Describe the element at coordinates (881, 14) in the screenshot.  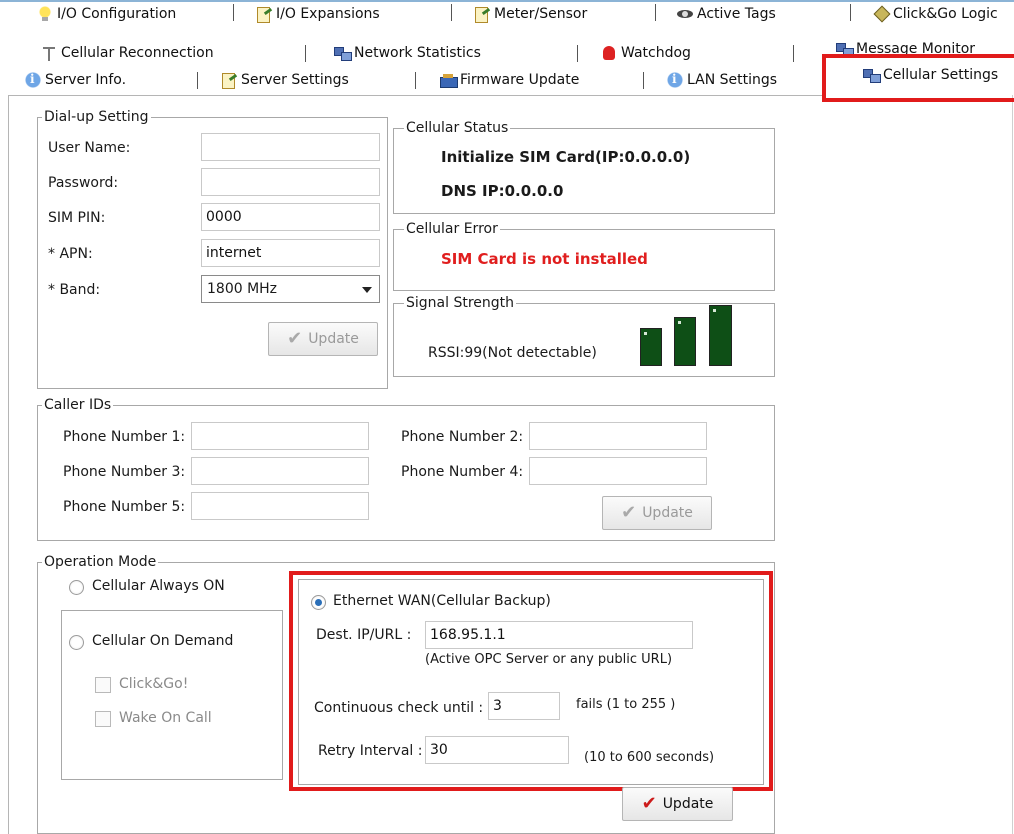
I see `click-go-icon` at that location.